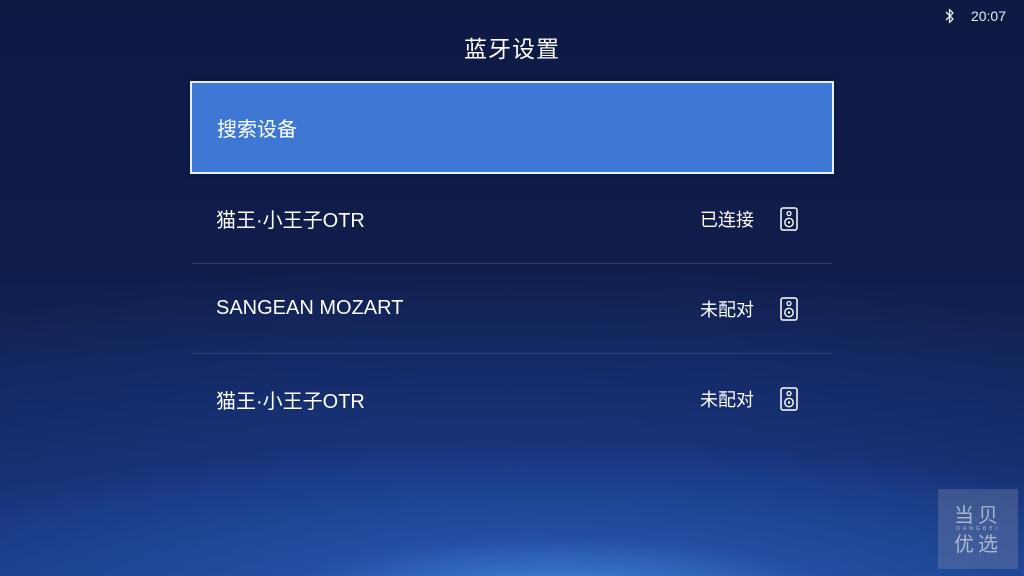 This screenshot has height=576, width=1024. What do you see at coordinates (512, 127) in the screenshot?
I see `search-devices-button: 搜索设备` at bounding box center [512, 127].